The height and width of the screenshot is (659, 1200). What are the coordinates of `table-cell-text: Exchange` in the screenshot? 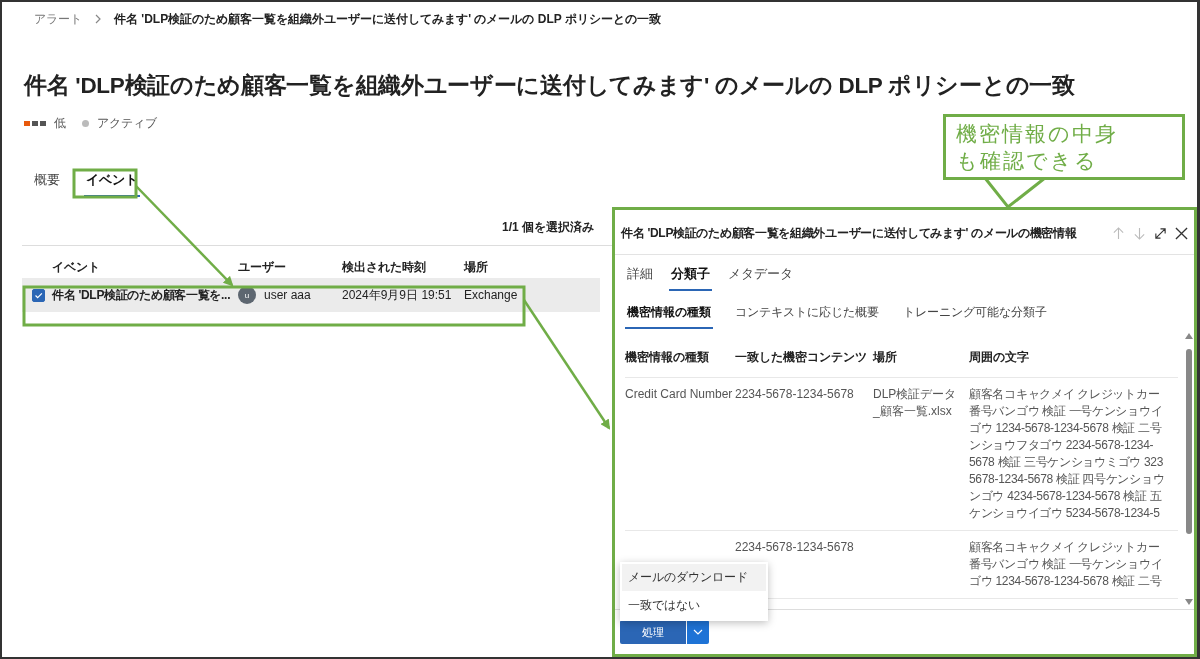 It's located at (491, 295).